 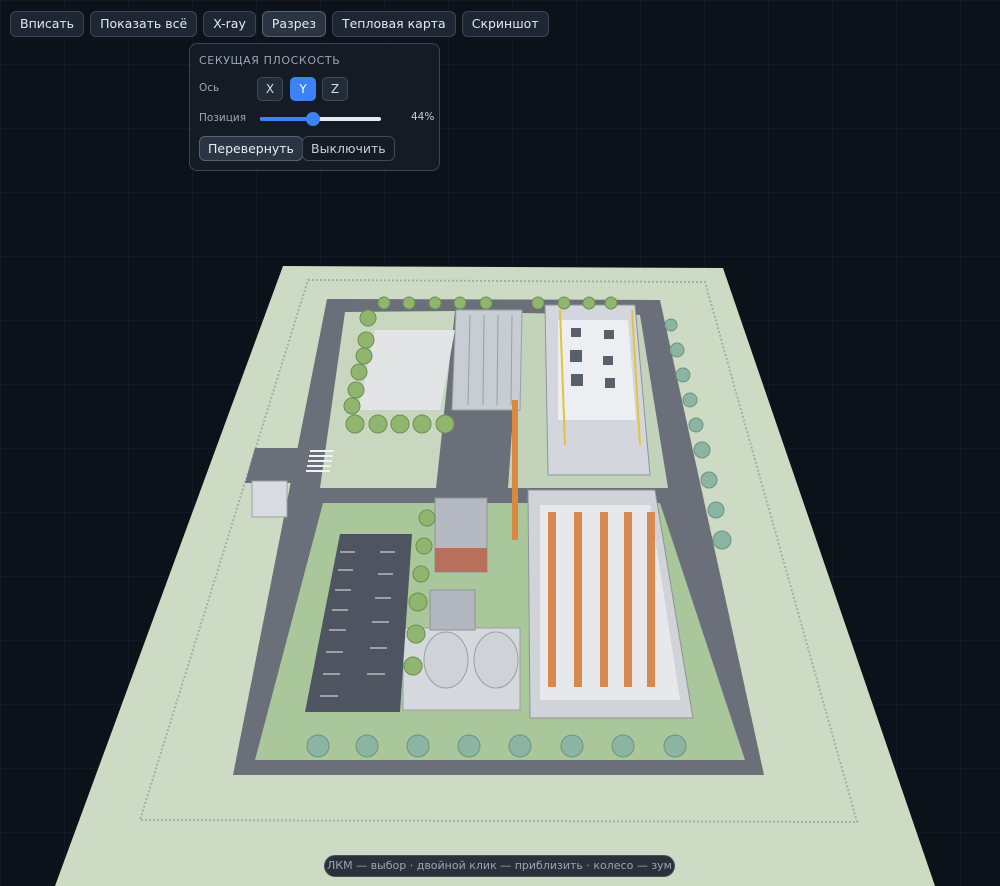 I want to click on tank-right, so click(x=496, y=660).